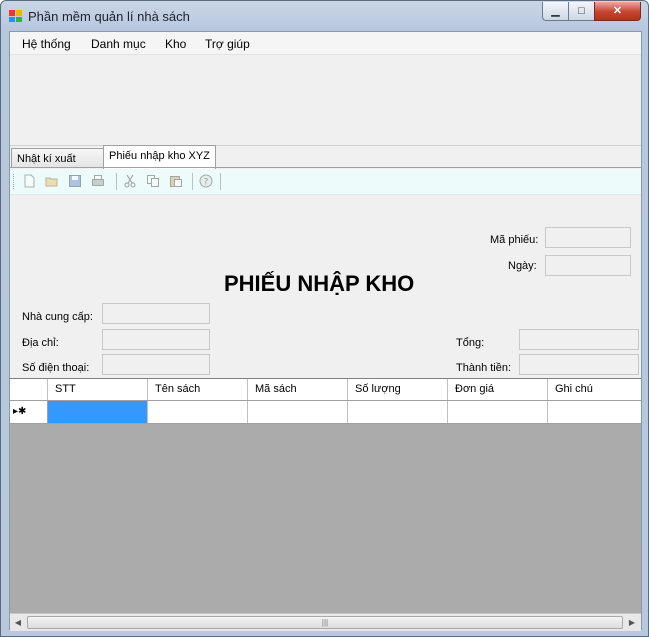 The height and width of the screenshot is (637, 649). Describe the element at coordinates (29, 181) in the screenshot. I see `new-document-icon` at that location.